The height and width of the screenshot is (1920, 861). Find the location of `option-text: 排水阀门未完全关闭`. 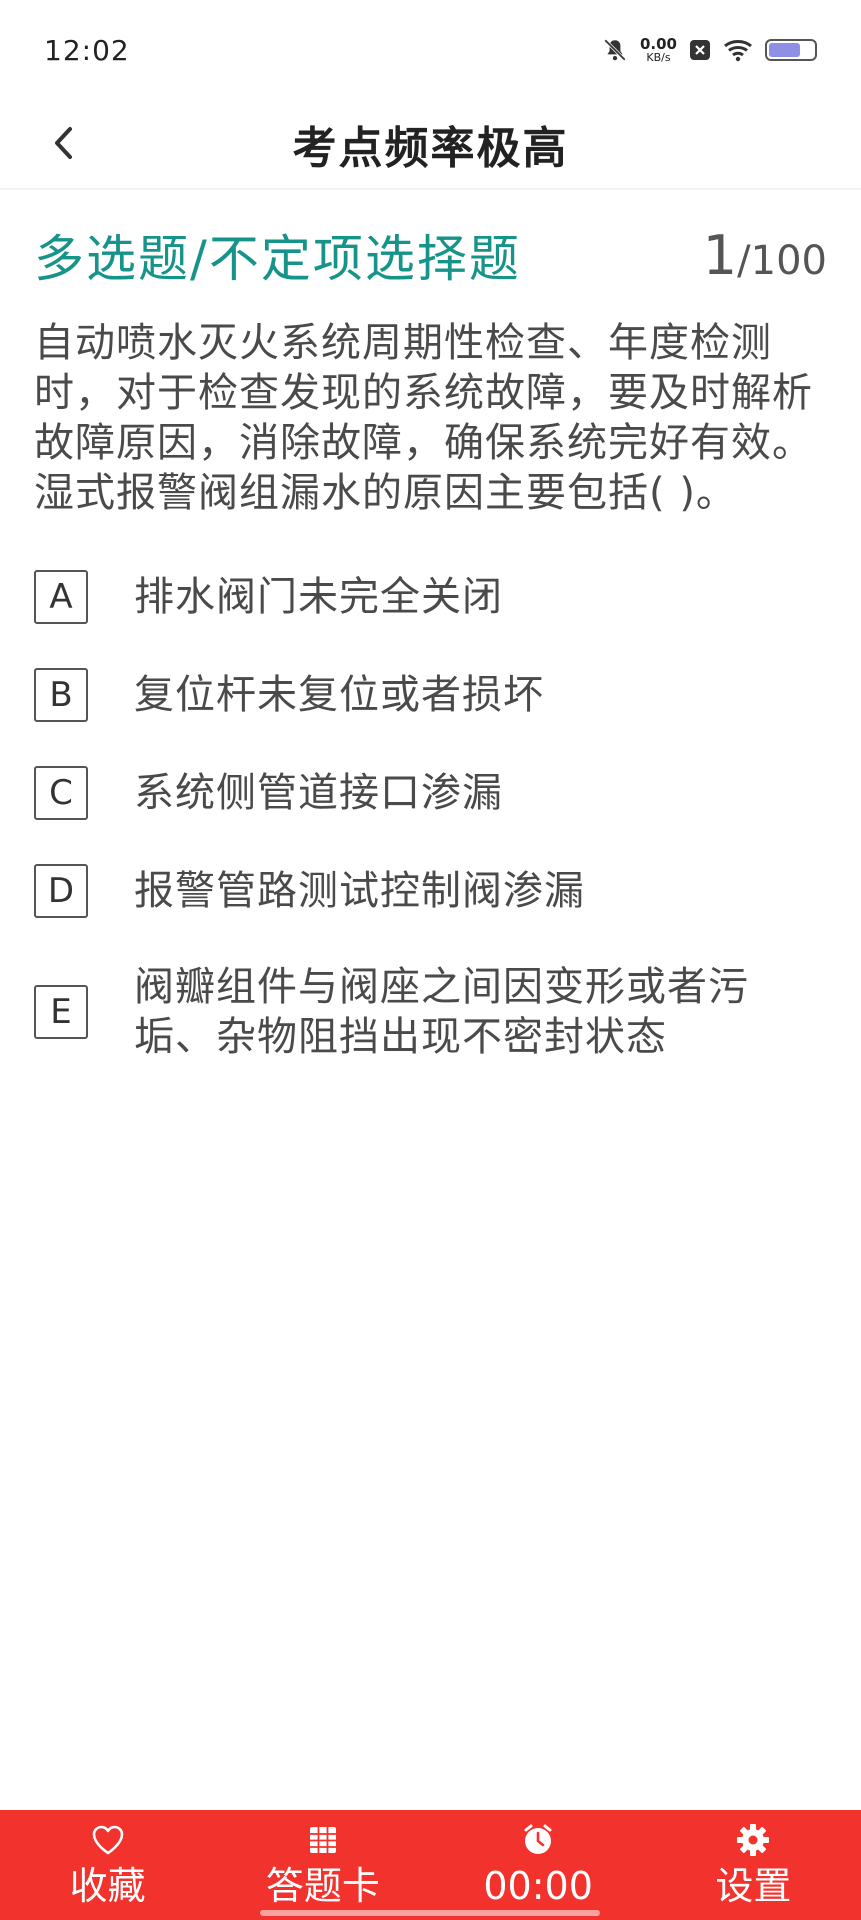

option-text: 排水阀门未完全关闭 is located at coordinates (318, 597).